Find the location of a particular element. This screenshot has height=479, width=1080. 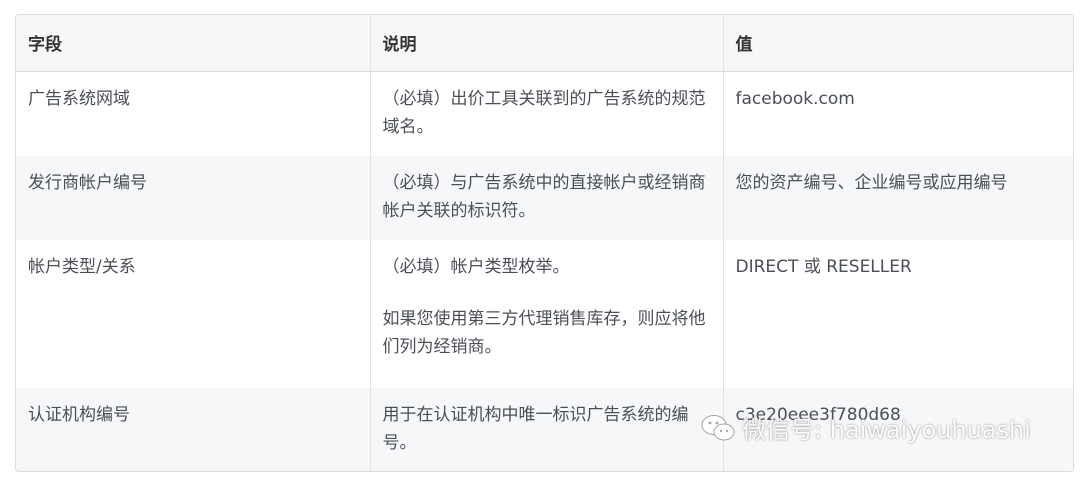

field-cell: 认证机构编号 is located at coordinates (193, 429).